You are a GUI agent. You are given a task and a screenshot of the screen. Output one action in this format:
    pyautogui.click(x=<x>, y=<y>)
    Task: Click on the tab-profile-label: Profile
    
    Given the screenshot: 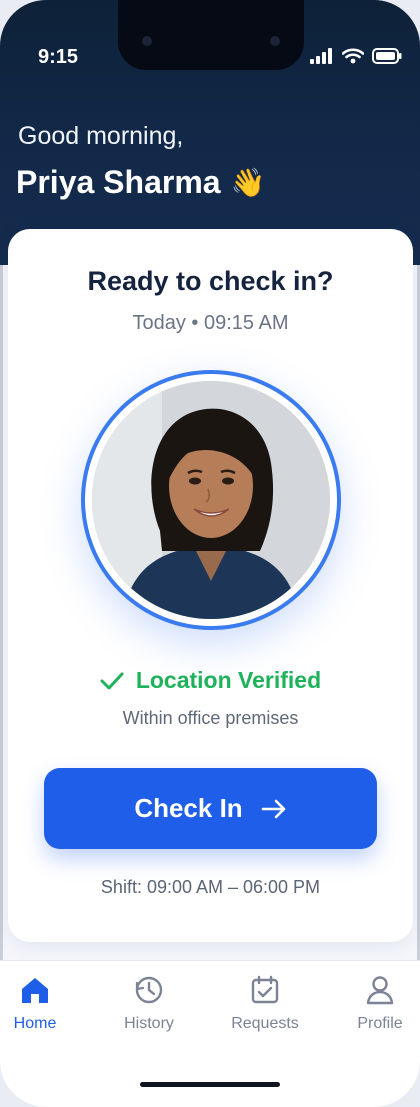 What is the action you would take?
    pyautogui.click(x=380, y=1023)
    